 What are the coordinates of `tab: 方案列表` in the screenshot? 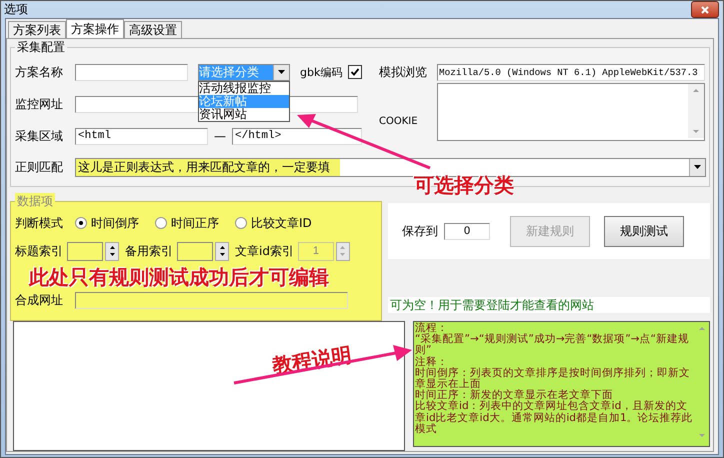 It's located at (37, 29).